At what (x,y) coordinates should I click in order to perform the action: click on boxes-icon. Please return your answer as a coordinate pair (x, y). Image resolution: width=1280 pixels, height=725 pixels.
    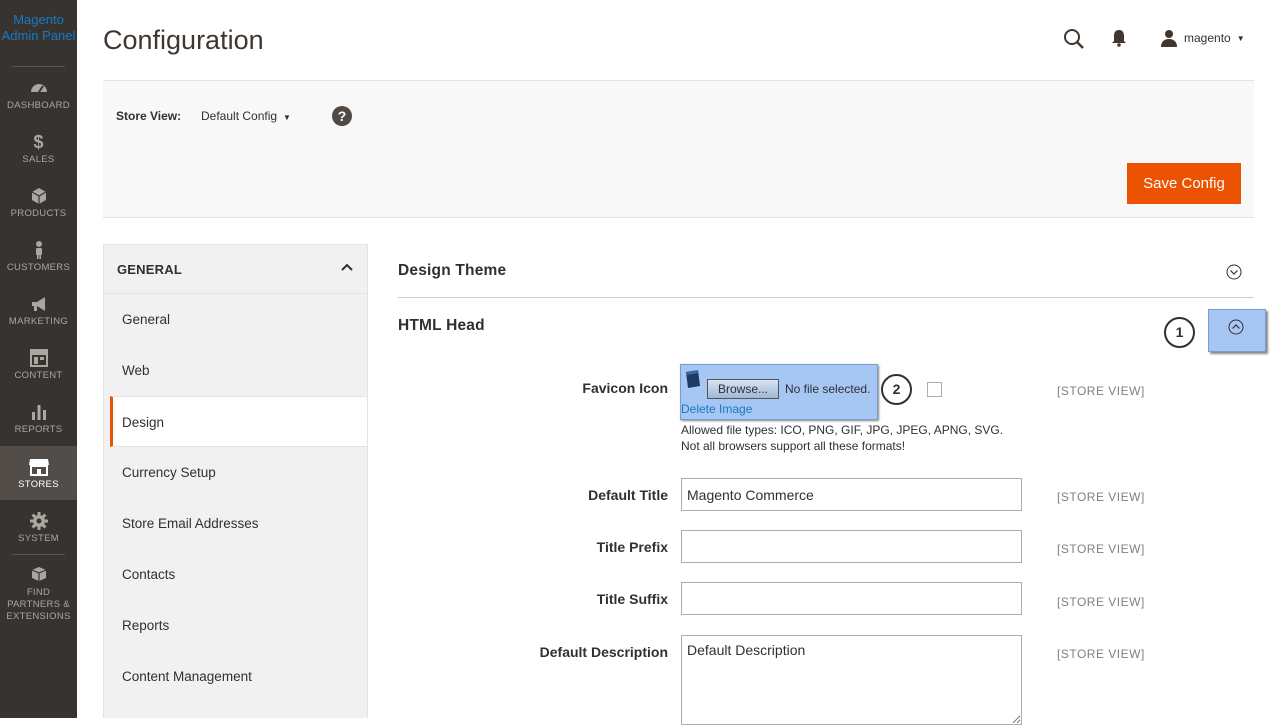
    Looking at the image, I should click on (38, 574).